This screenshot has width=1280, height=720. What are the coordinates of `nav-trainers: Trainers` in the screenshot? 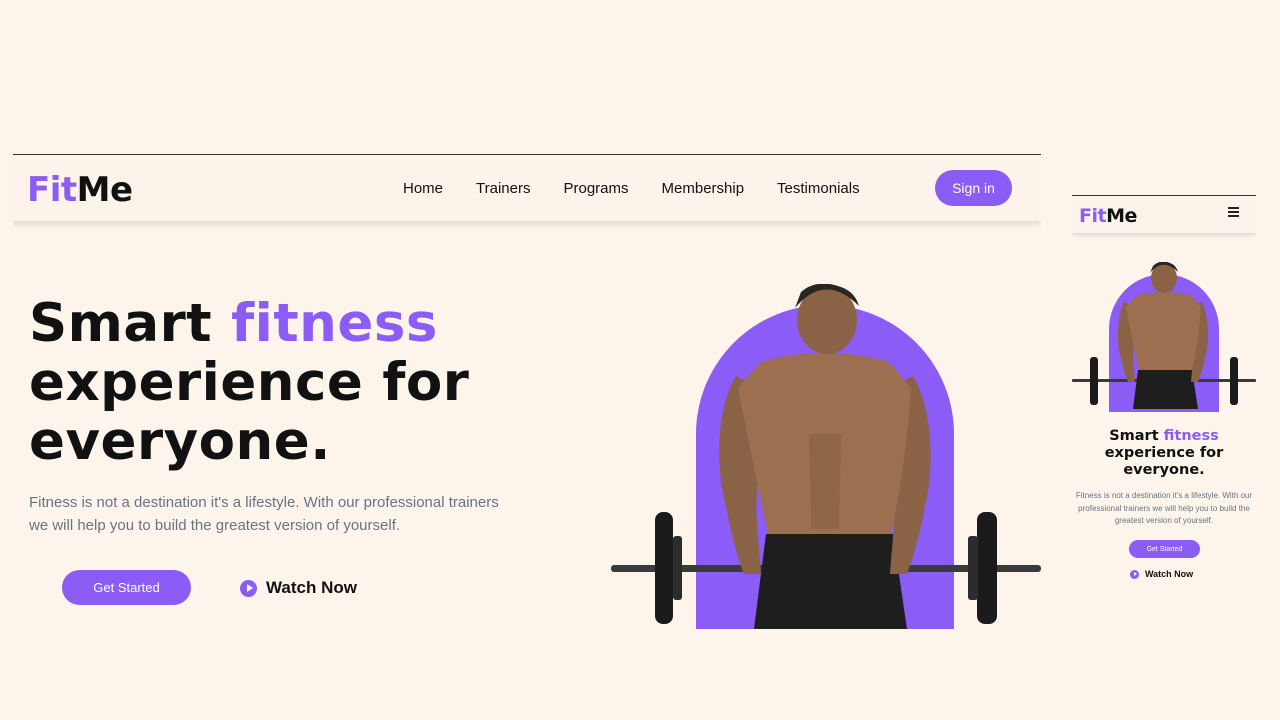 It's located at (503, 188).